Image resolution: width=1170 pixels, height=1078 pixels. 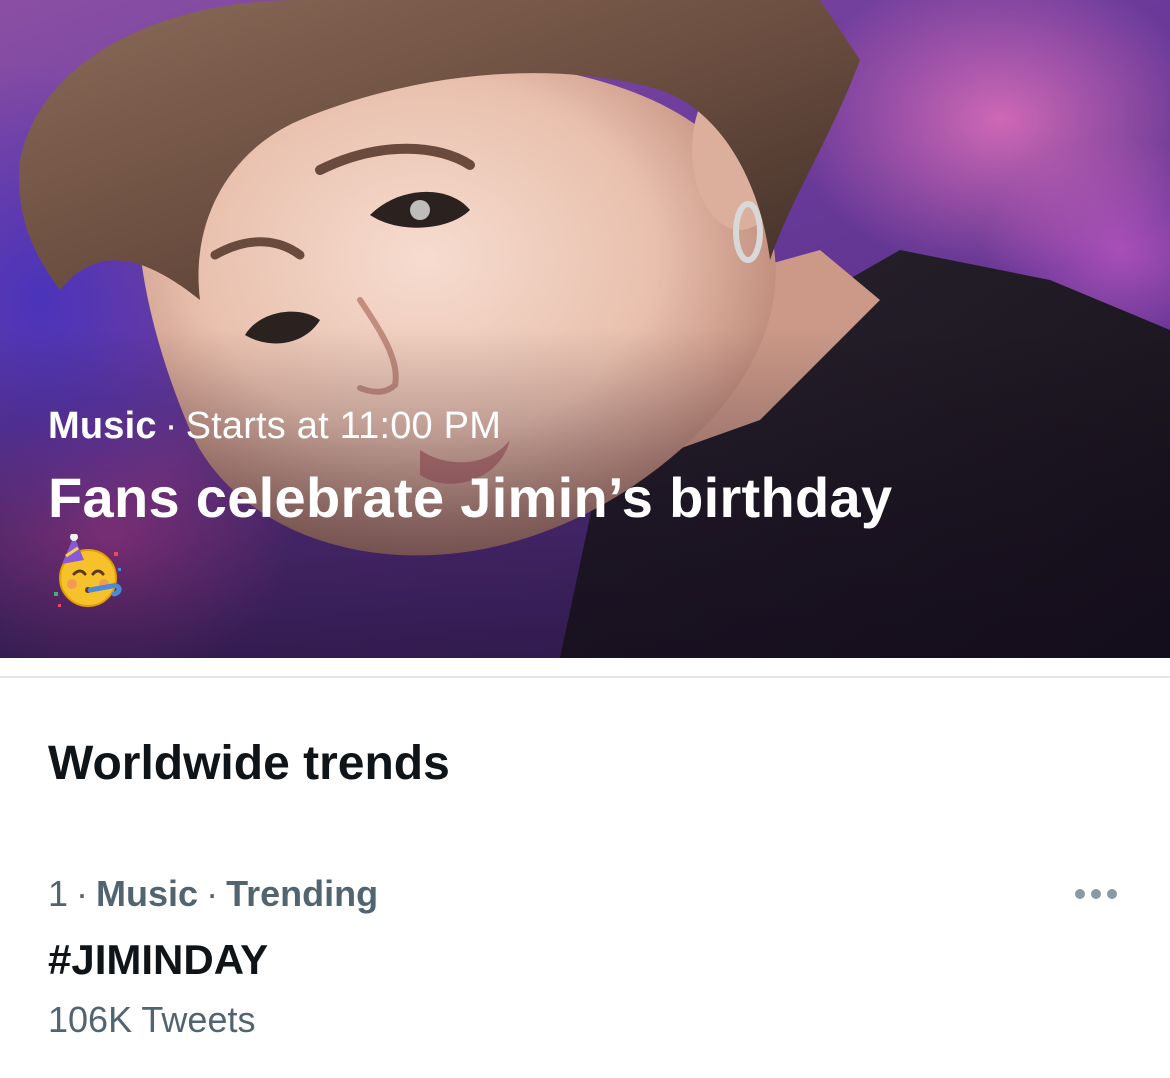 What do you see at coordinates (343, 426) in the screenshot?
I see `hero-start-time: Starts at 11:00 PM` at bounding box center [343, 426].